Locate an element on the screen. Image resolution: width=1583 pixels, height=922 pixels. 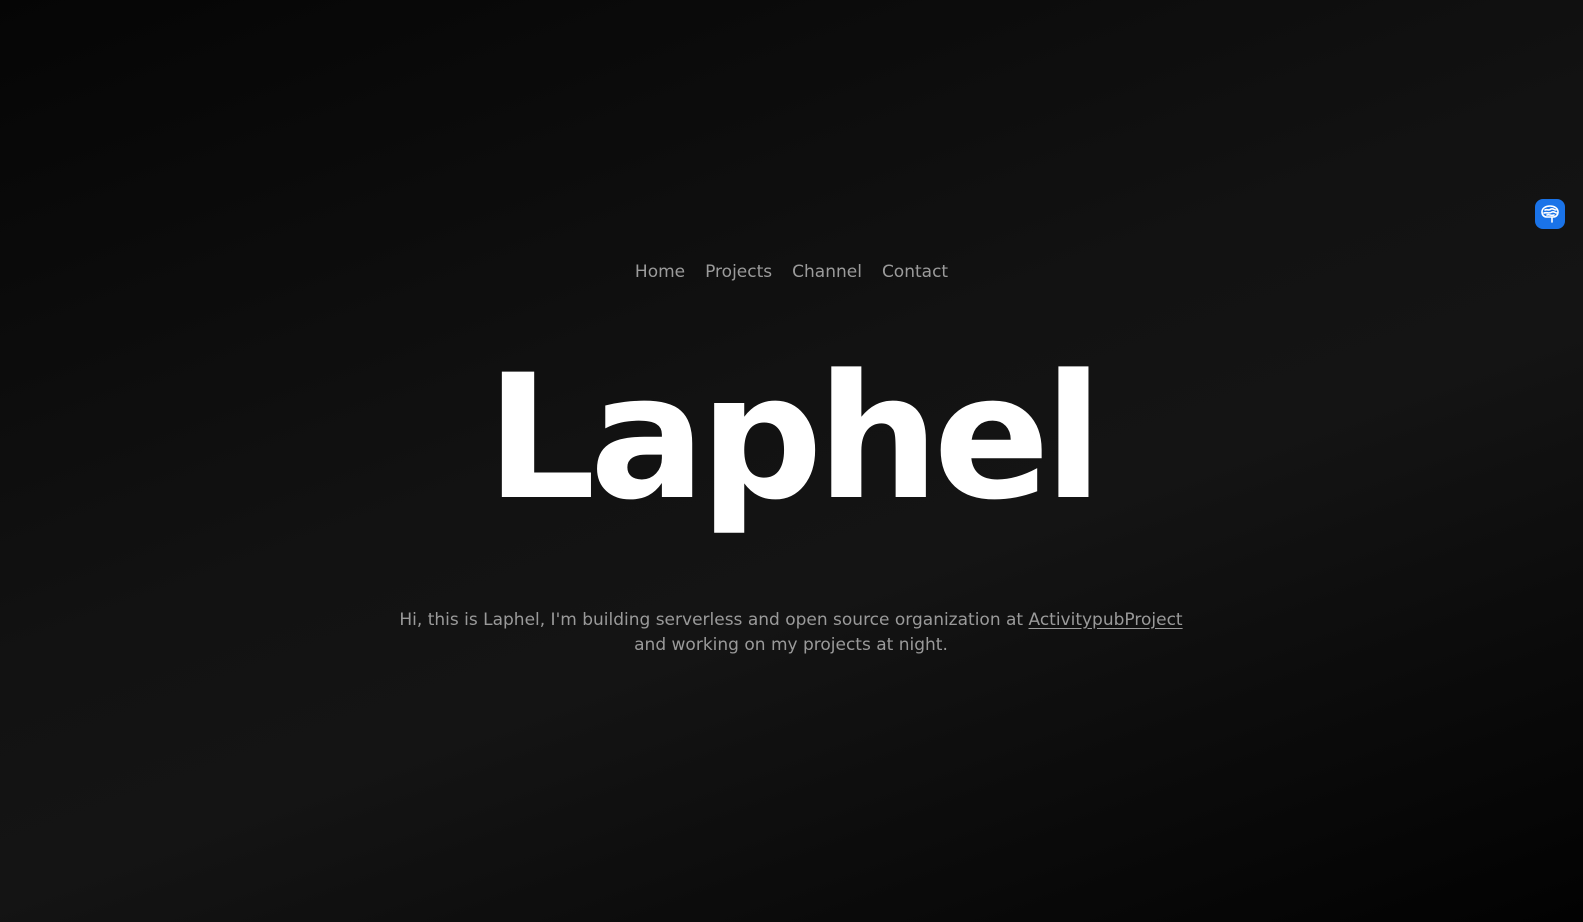
activitypub-project-link: ActivitypubProject is located at coordinates (1105, 620).